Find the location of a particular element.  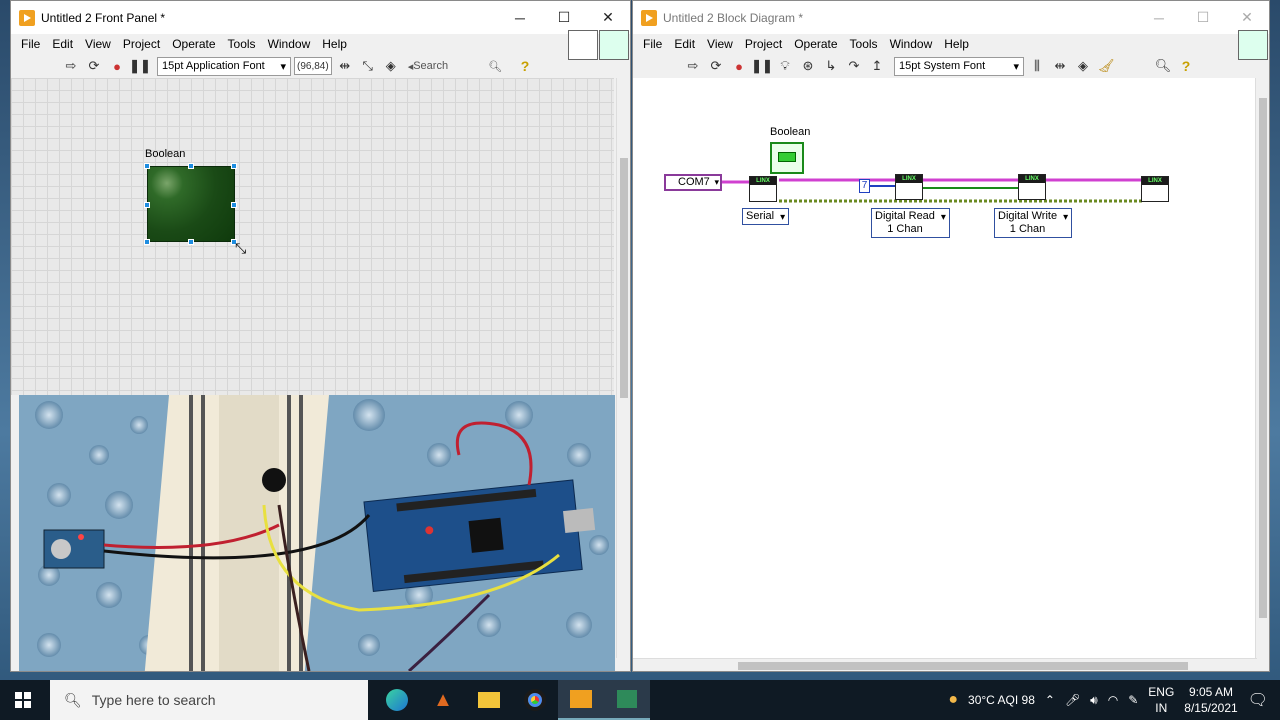

wifi-icon: ◠ is located at coordinates (1113, 700).